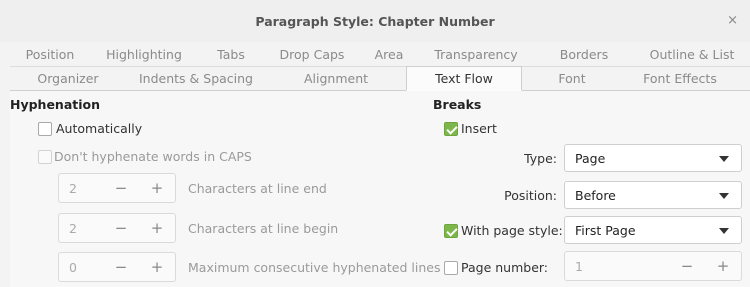  I want to click on tab-drop-caps: Drop Caps, so click(312, 54).